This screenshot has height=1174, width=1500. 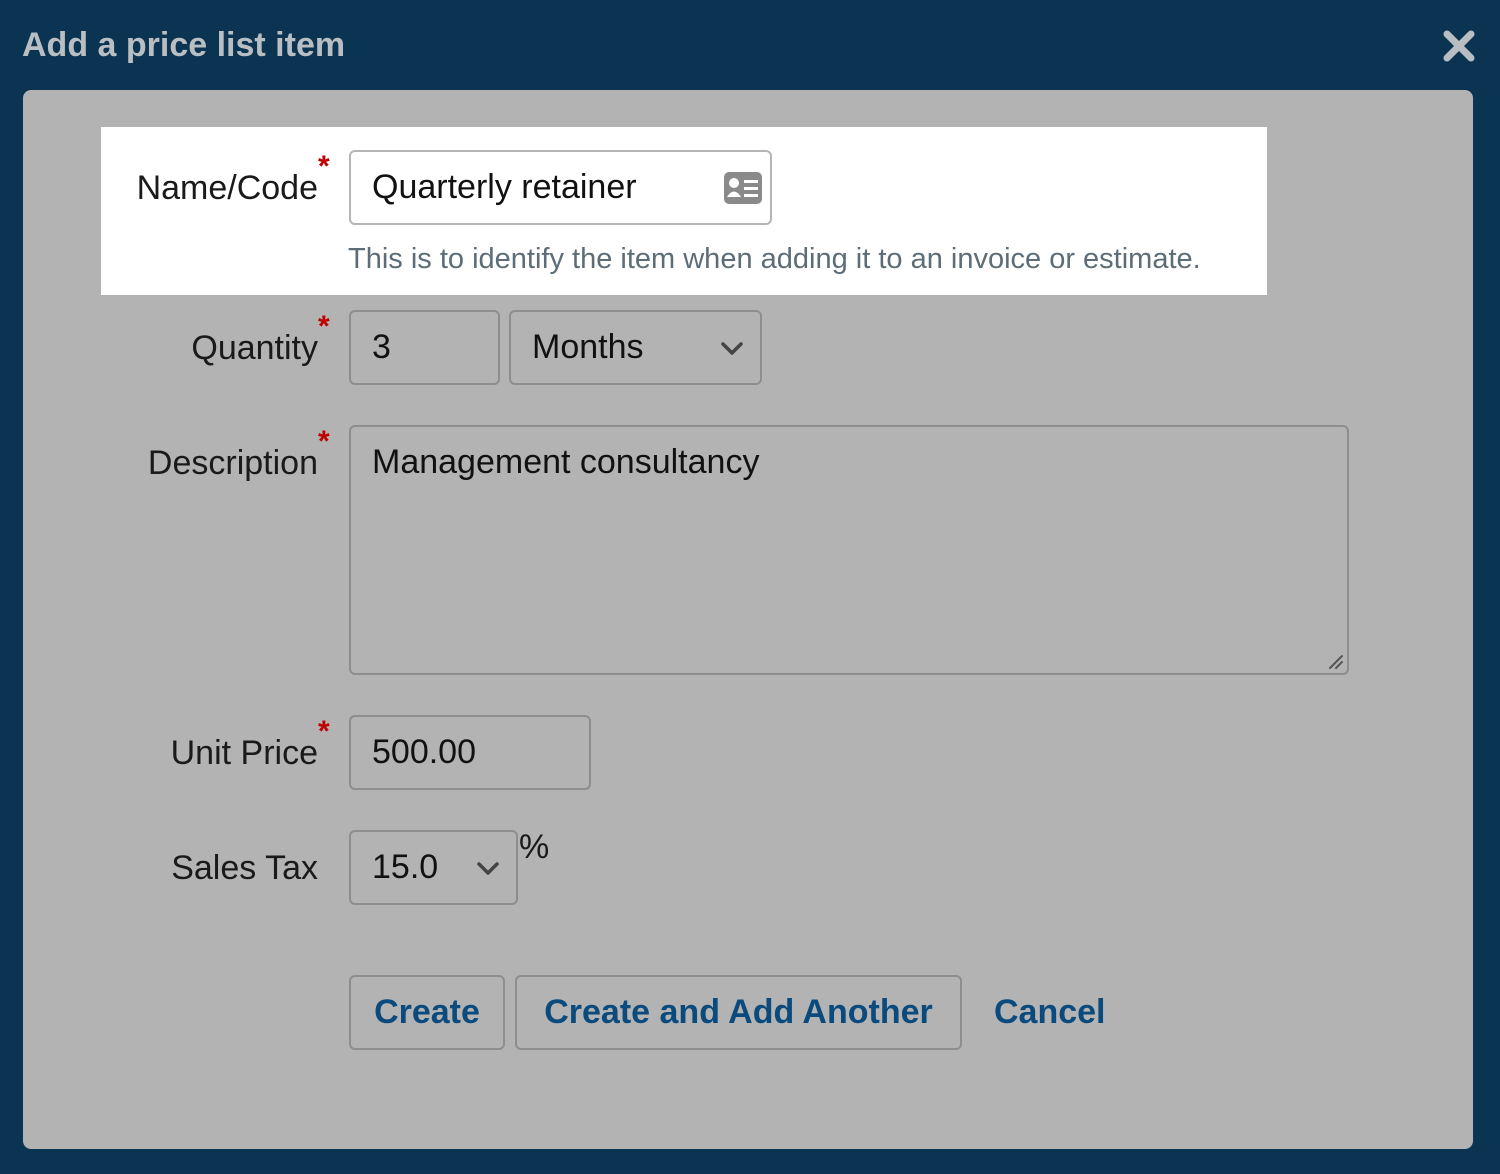 What do you see at coordinates (405, 867) in the screenshot?
I see `sales-tax-value: 15.0` at bounding box center [405, 867].